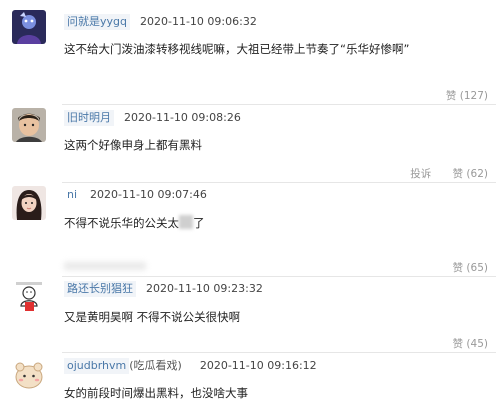 The height and width of the screenshot is (418, 500). Describe the element at coordinates (133, 145) in the screenshot. I see `comment-text: 这两个好像申身上都有黑料` at that location.